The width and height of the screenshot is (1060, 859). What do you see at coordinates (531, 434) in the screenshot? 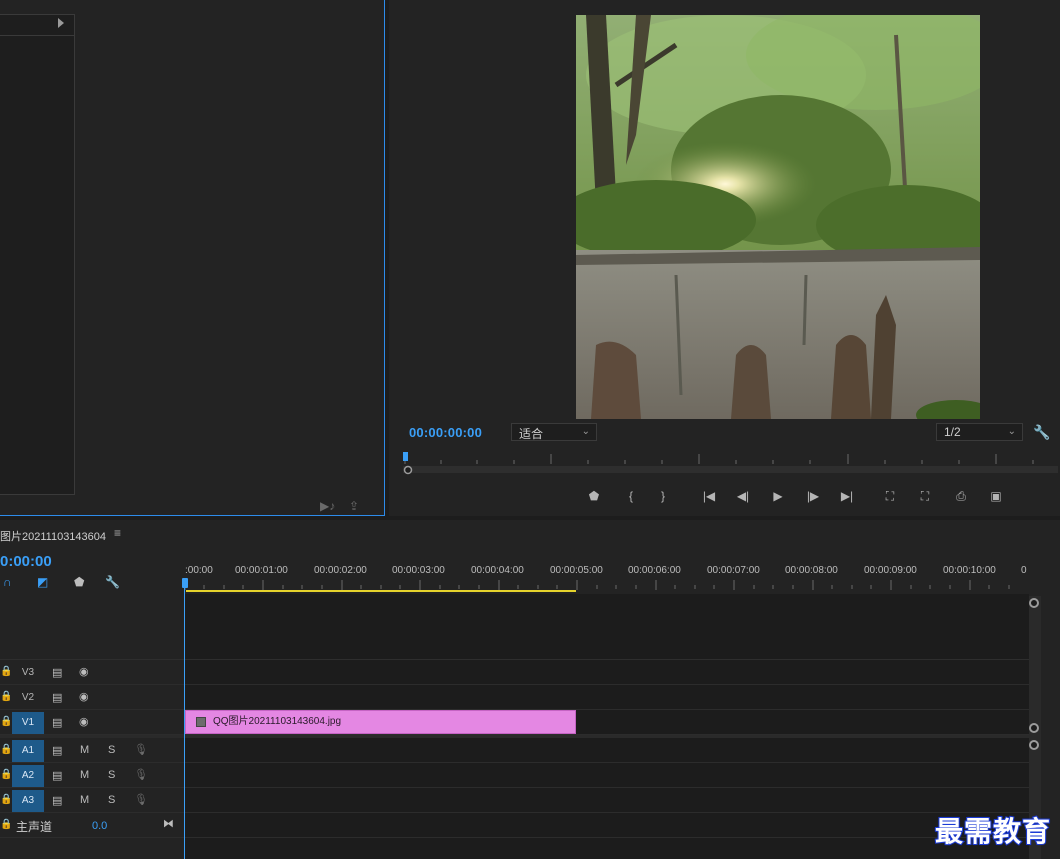
I see `fit-dropdown-value: 适合` at bounding box center [531, 434].